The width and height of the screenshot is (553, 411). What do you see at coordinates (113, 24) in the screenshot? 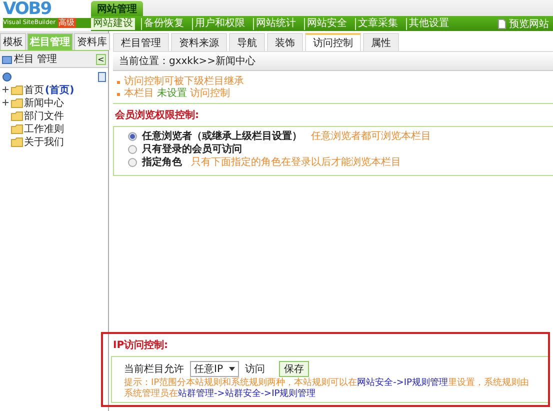
I see `top-menu-item: 网站建设` at bounding box center [113, 24].